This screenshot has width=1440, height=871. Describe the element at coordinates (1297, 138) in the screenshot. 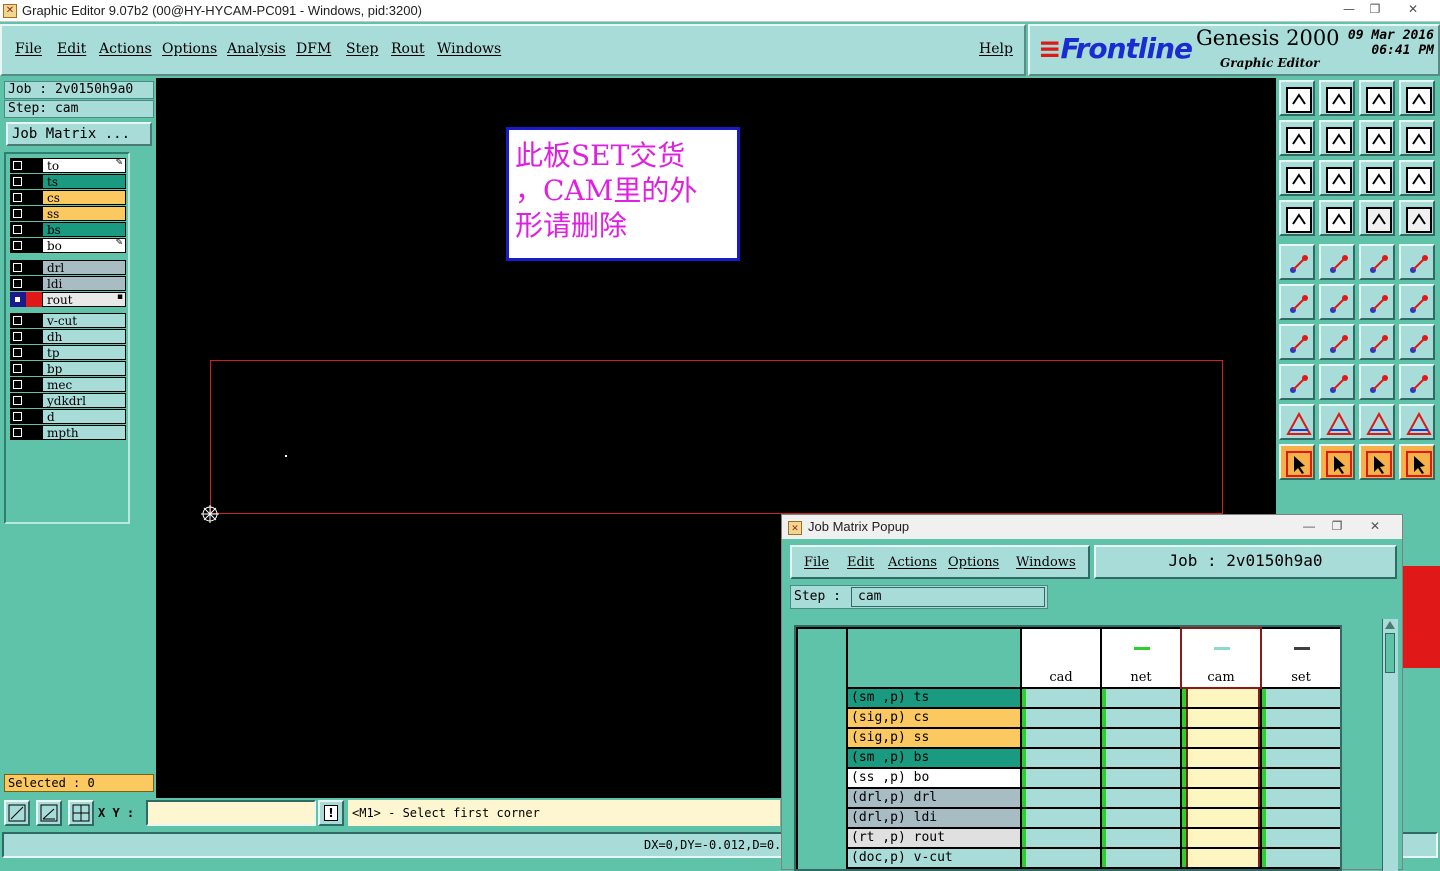

I see `import-icon` at that location.